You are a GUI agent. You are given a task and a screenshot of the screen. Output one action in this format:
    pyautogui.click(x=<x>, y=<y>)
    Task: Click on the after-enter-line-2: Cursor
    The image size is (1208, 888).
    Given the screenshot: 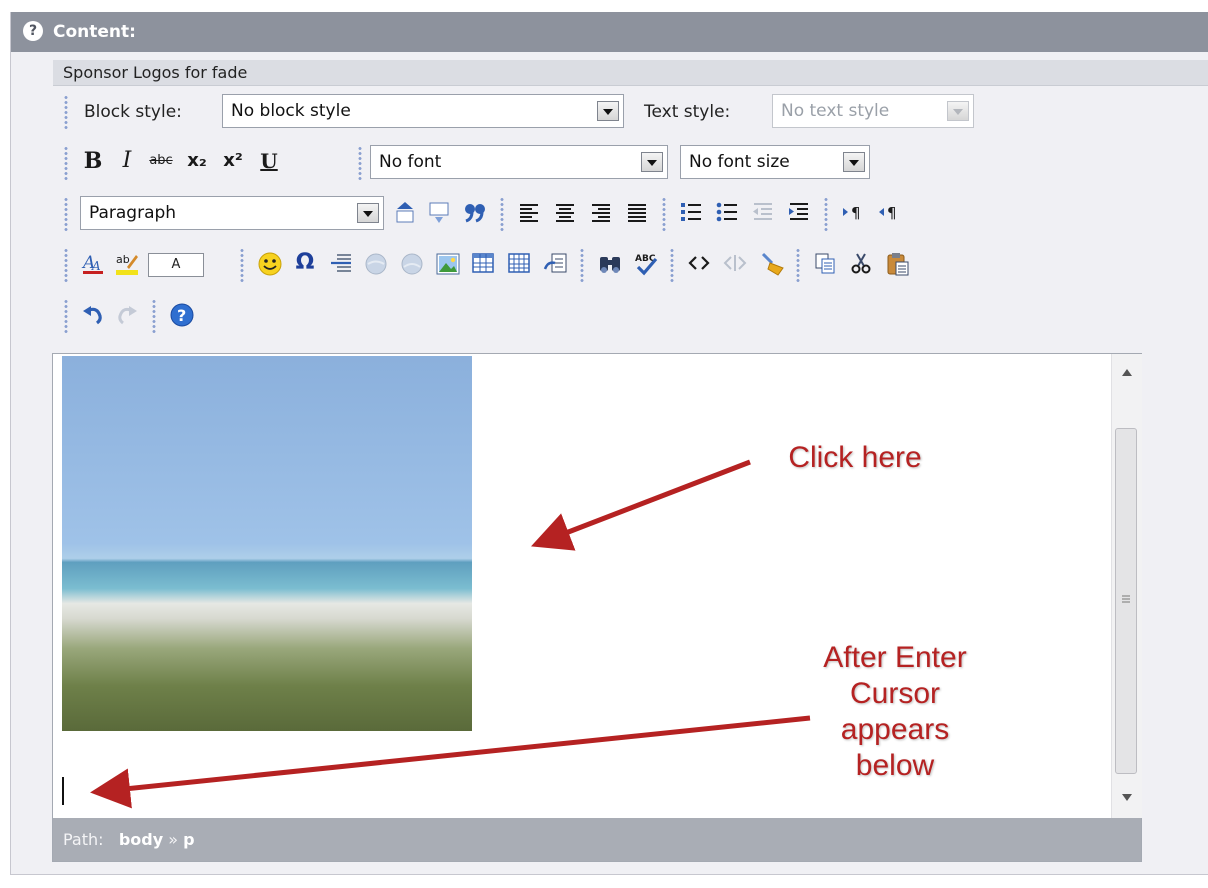 What is the action you would take?
    pyautogui.click(x=894, y=693)
    